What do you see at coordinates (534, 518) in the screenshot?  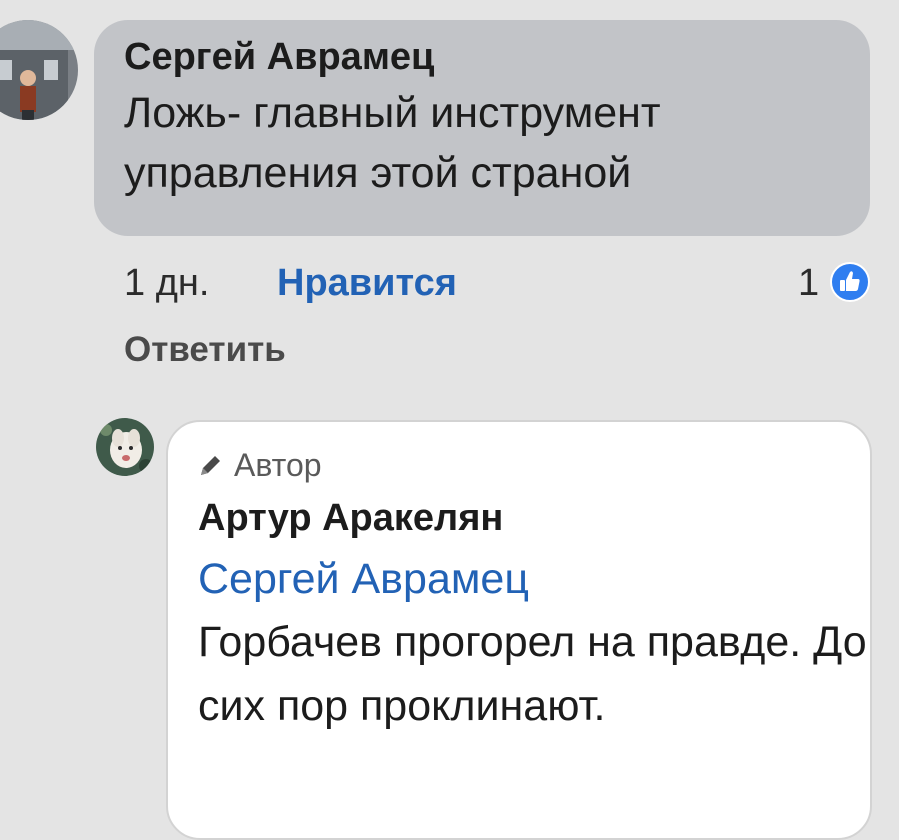 I see `reply-author: Артур Аракелян` at bounding box center [534, 518].